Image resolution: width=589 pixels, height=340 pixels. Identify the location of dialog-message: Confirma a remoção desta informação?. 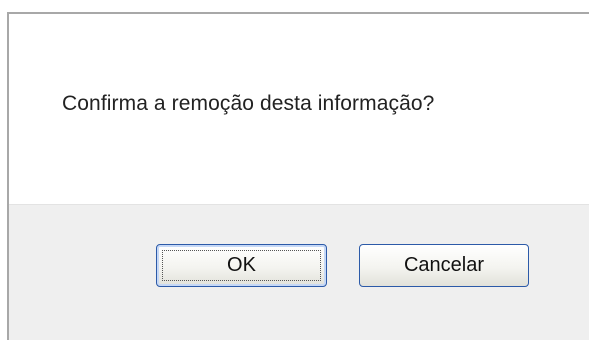
(248, 103).